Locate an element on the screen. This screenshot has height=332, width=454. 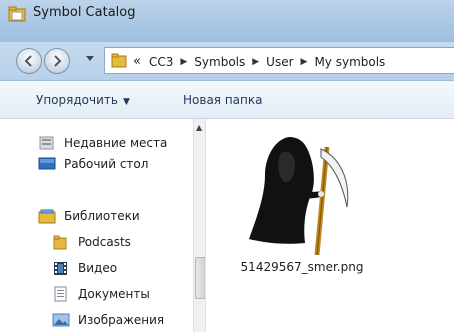
command-bar: Упорядочить ▼ Новая папка is located at coordinates (227, 100).